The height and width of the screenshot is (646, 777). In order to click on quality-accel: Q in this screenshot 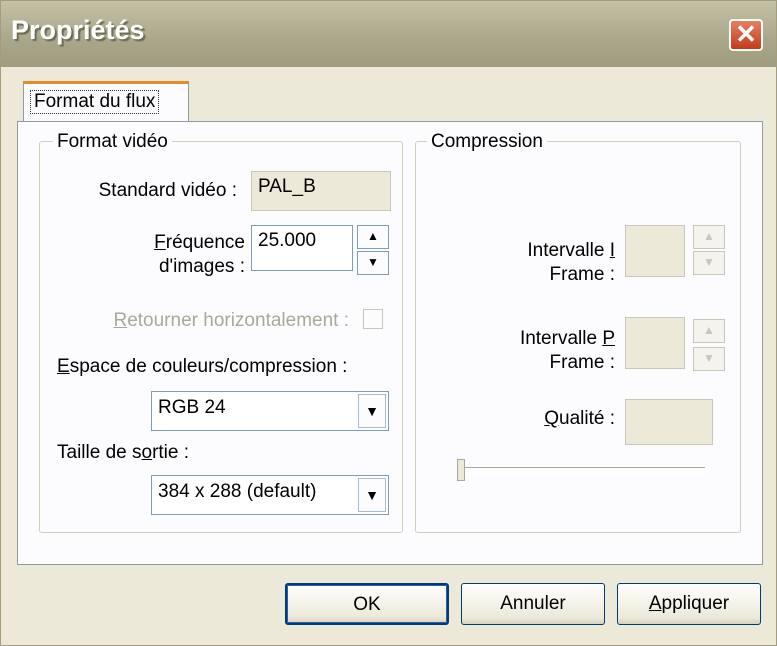, I will do `click(552, 418)`.